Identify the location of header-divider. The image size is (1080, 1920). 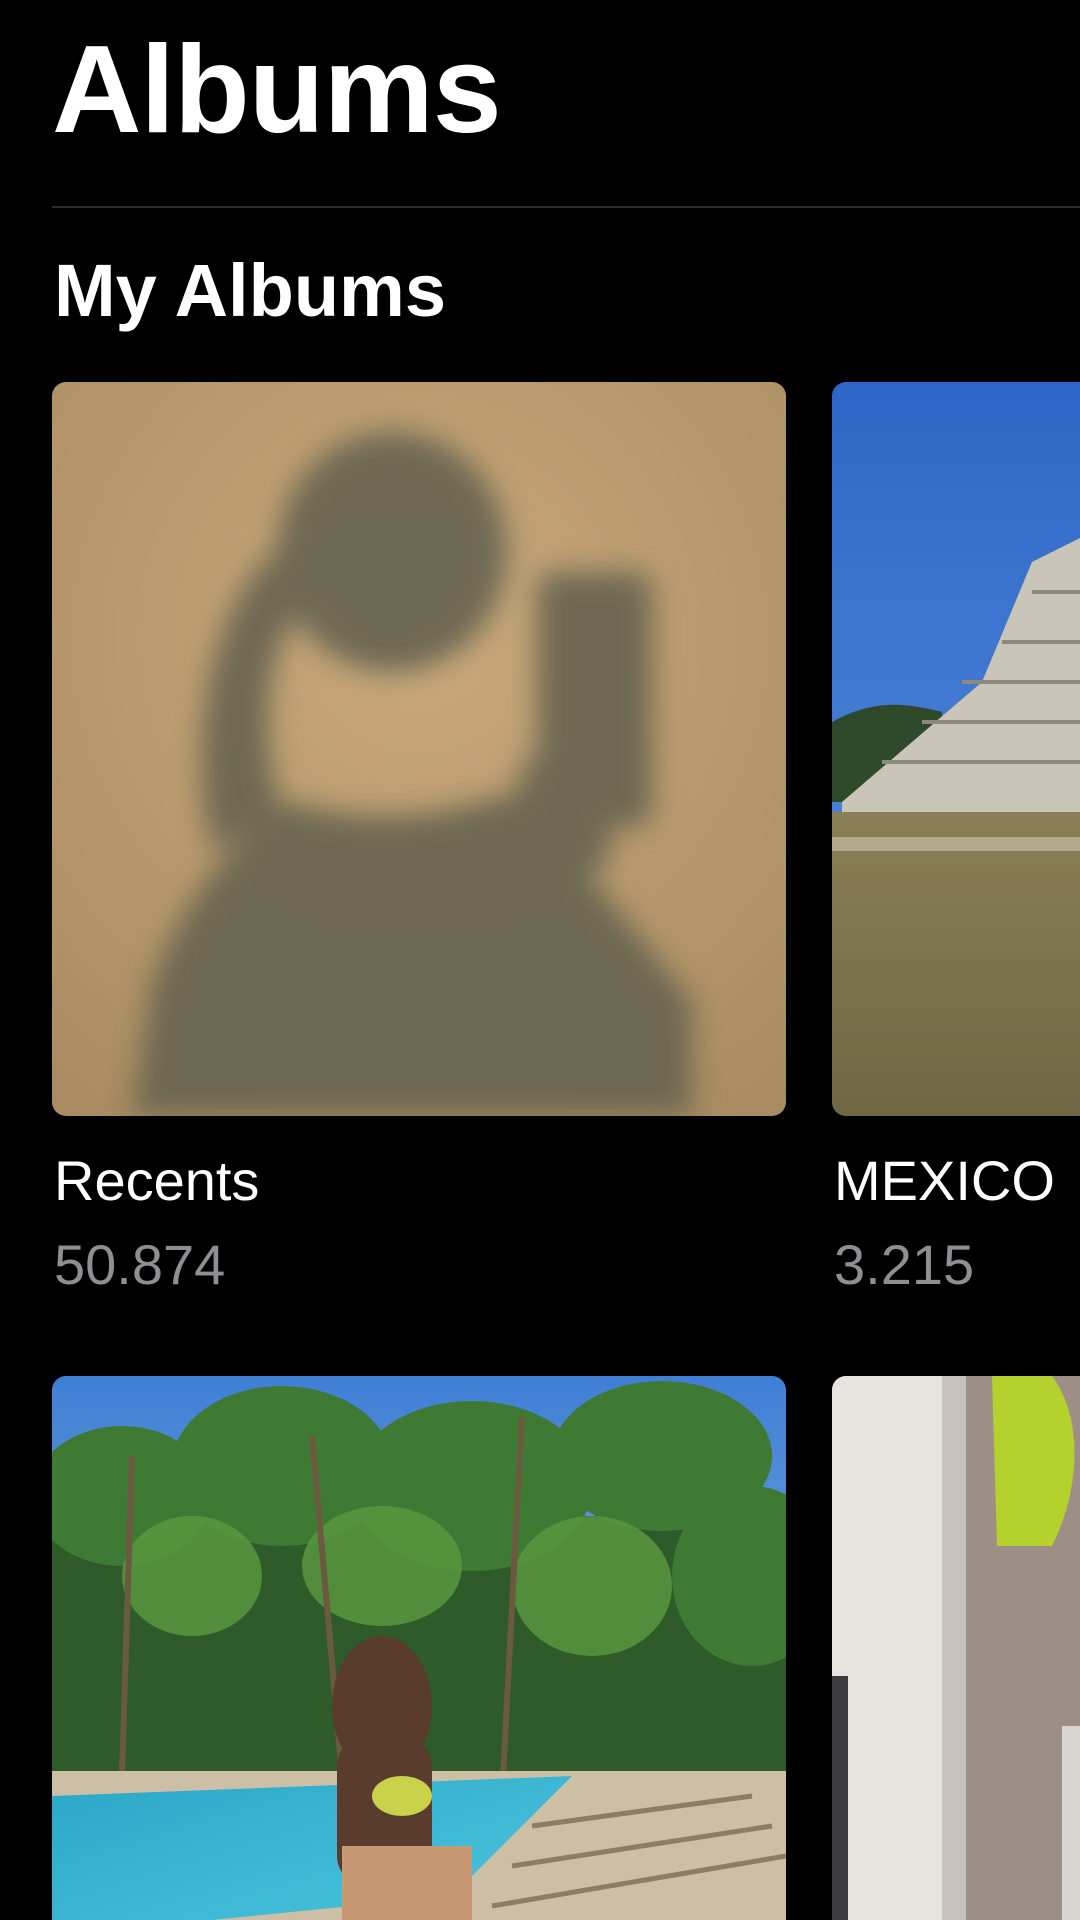
(566, 207).